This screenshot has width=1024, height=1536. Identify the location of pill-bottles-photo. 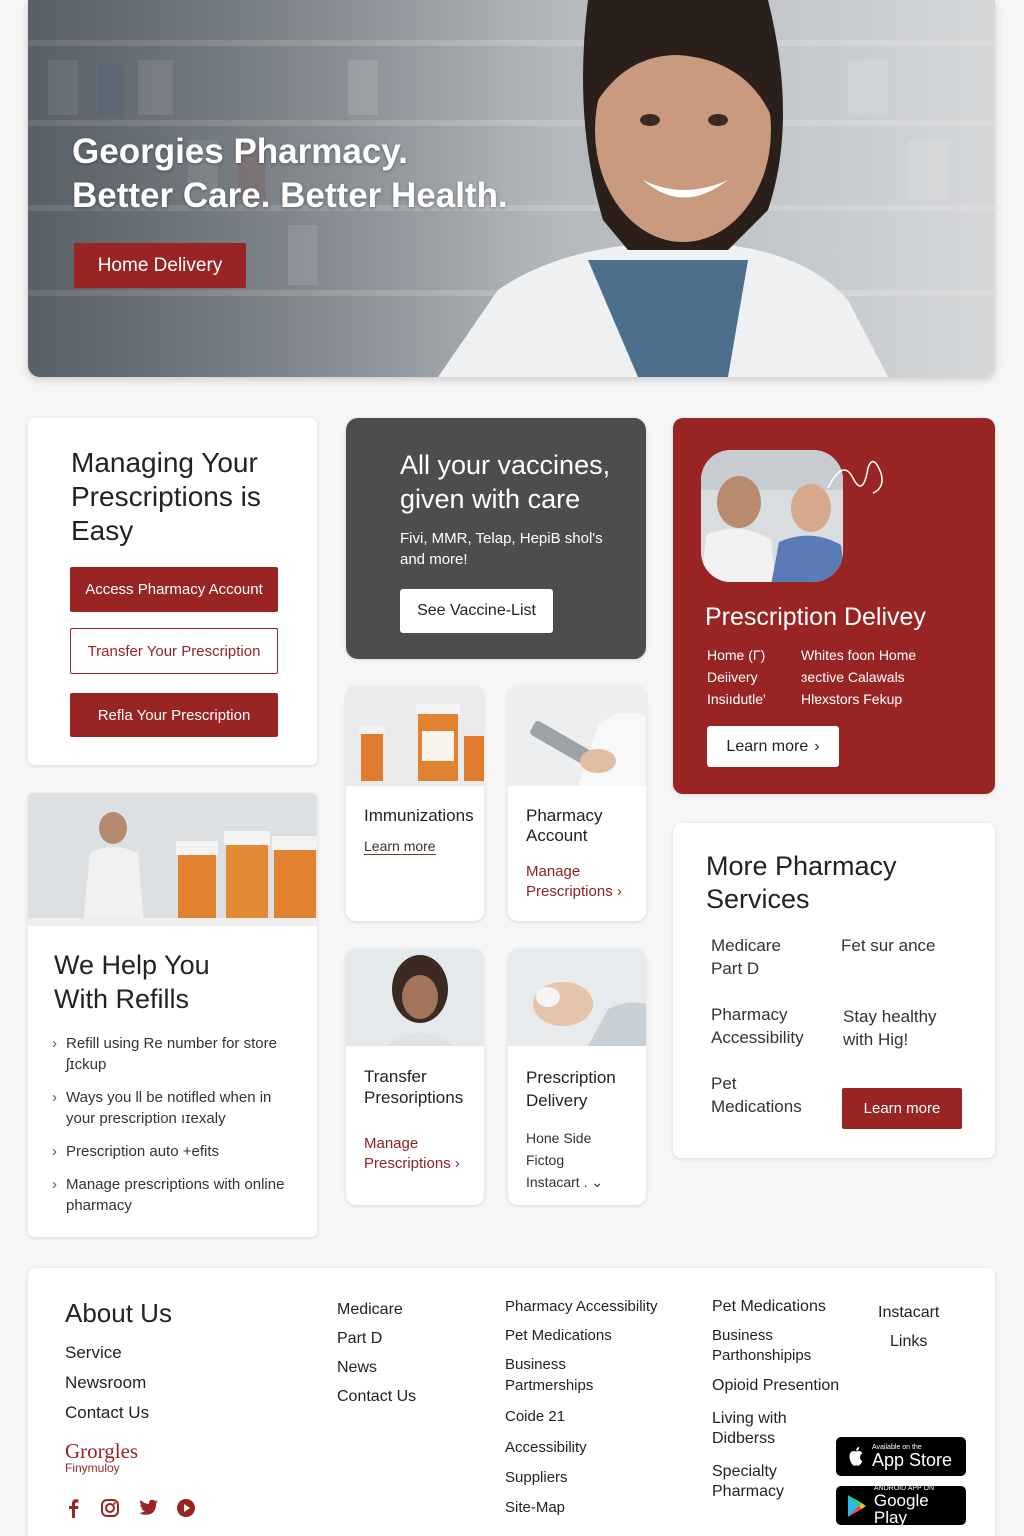
(415, 736).